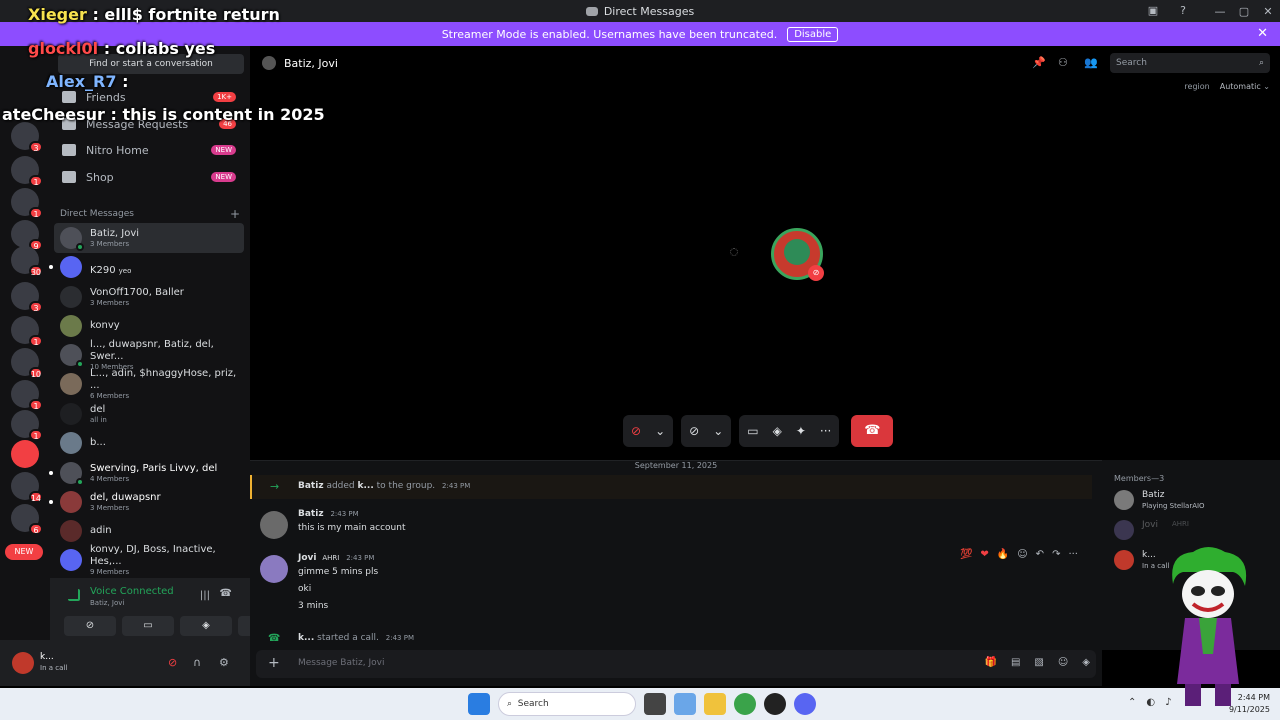 The image size is (1280, 720). What do you see at coordinates (151, 177) in the screenshot?
I see `nav-shop: Shop NEW` at bounding box center [151, 177].